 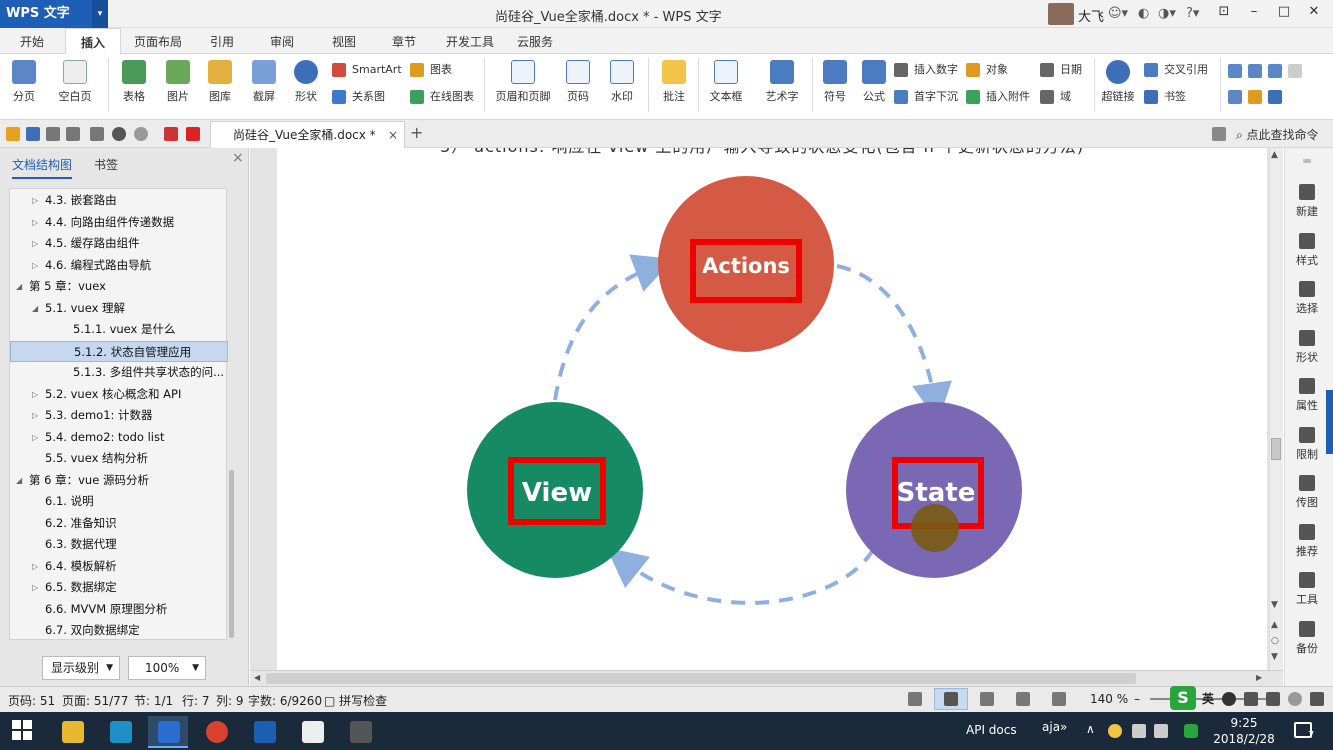 I want to click on user-icon, so click(x=1295, y=699).